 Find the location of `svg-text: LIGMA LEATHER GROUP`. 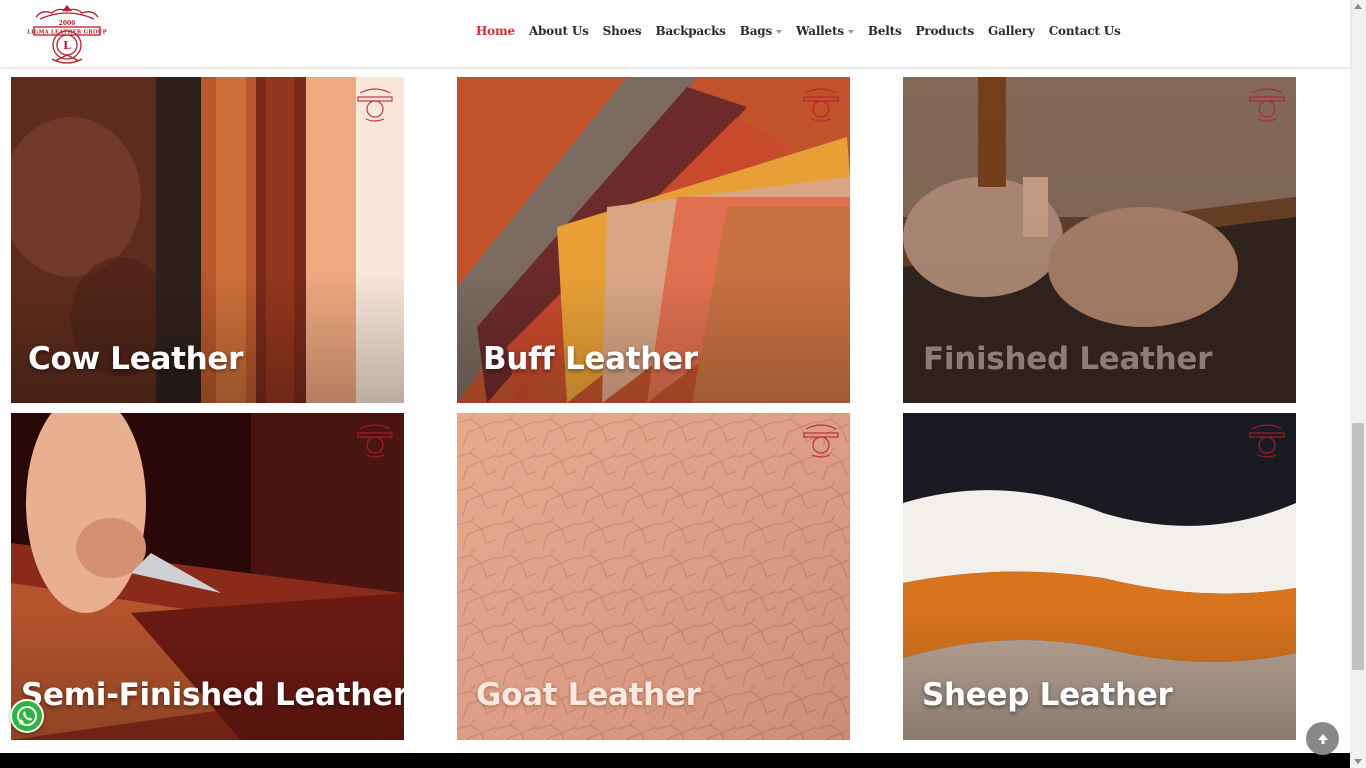

svg-text: LIGMA LEATHER GROUP is located at coordinates (67, 33).